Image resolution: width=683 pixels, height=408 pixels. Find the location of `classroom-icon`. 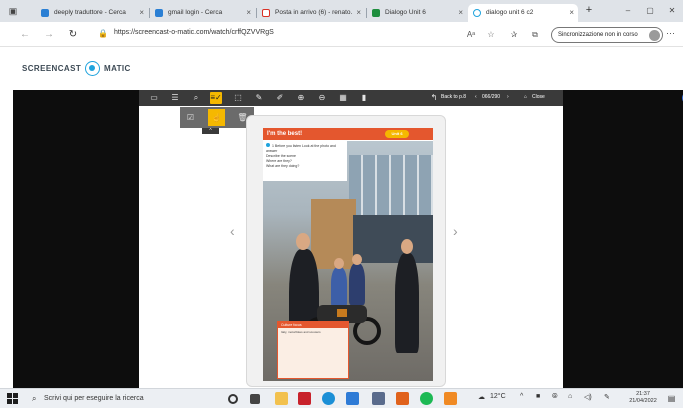

classroom-icon is located at coordinates (376, 13).